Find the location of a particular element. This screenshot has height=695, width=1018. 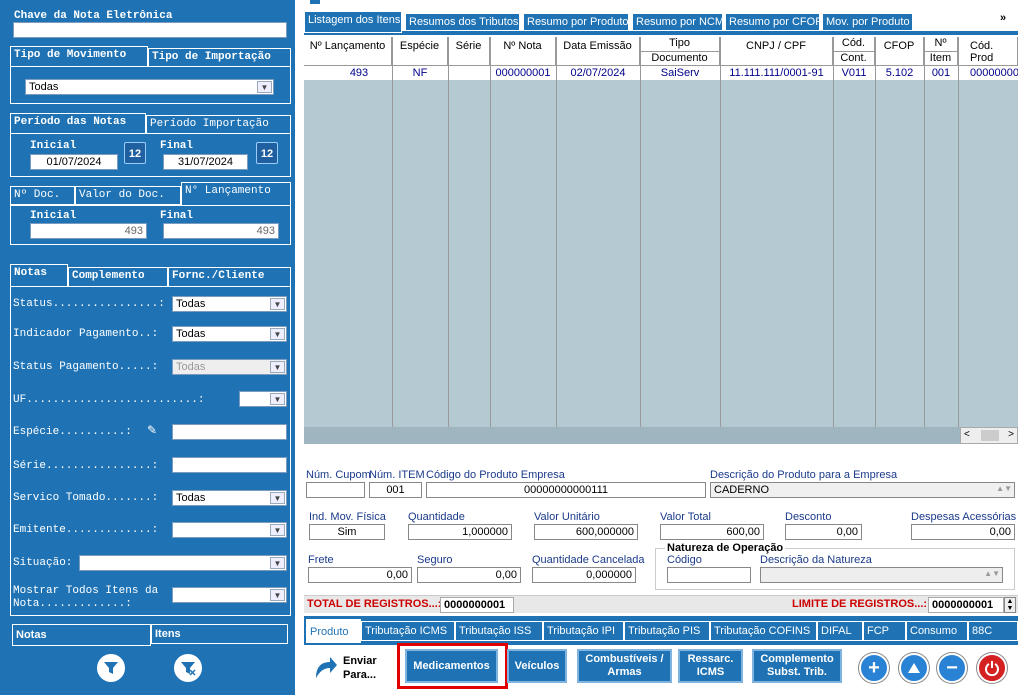

col-header-cod: Cód. is located at coordinates (854, 44).